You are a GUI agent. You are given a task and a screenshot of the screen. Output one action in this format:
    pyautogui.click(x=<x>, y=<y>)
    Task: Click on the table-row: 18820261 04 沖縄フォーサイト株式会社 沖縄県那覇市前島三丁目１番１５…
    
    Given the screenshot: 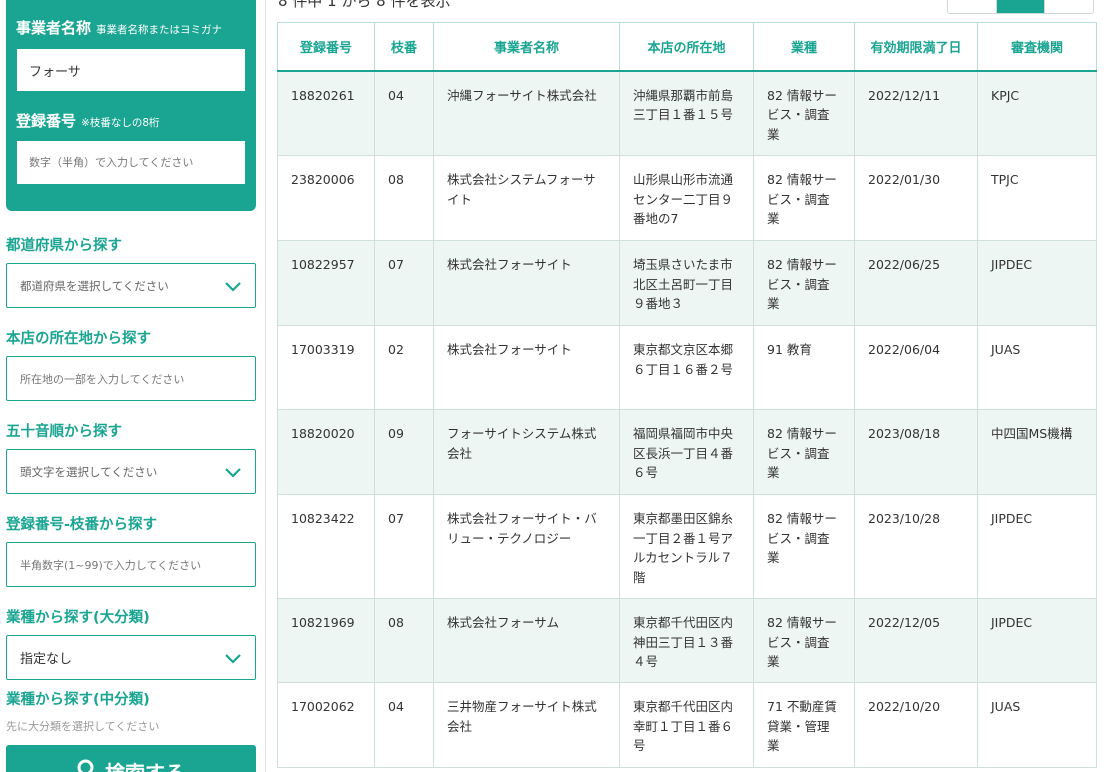 What is the action you would take?
    pyautogui.click(x=687, y=113)
    